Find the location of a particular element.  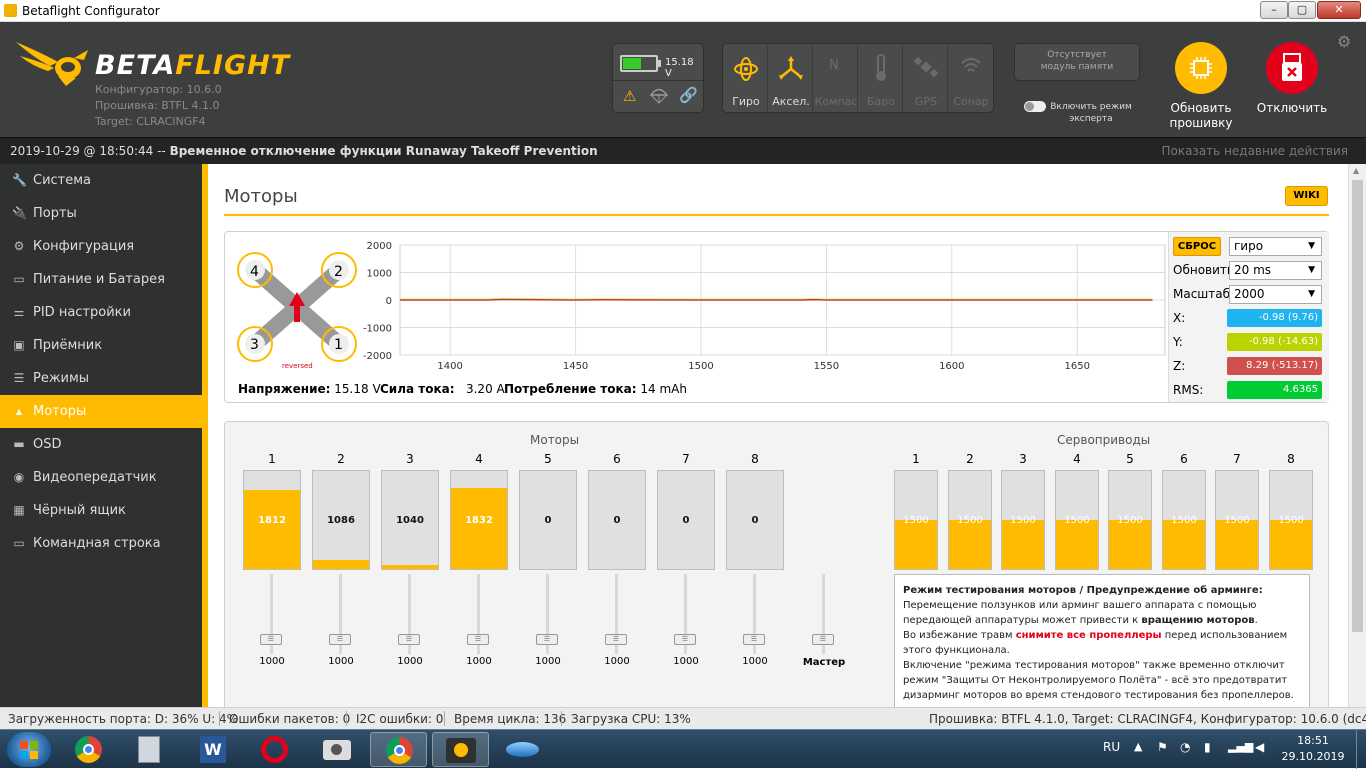

brand-beta: BETA is located at coordinates (135, 65).